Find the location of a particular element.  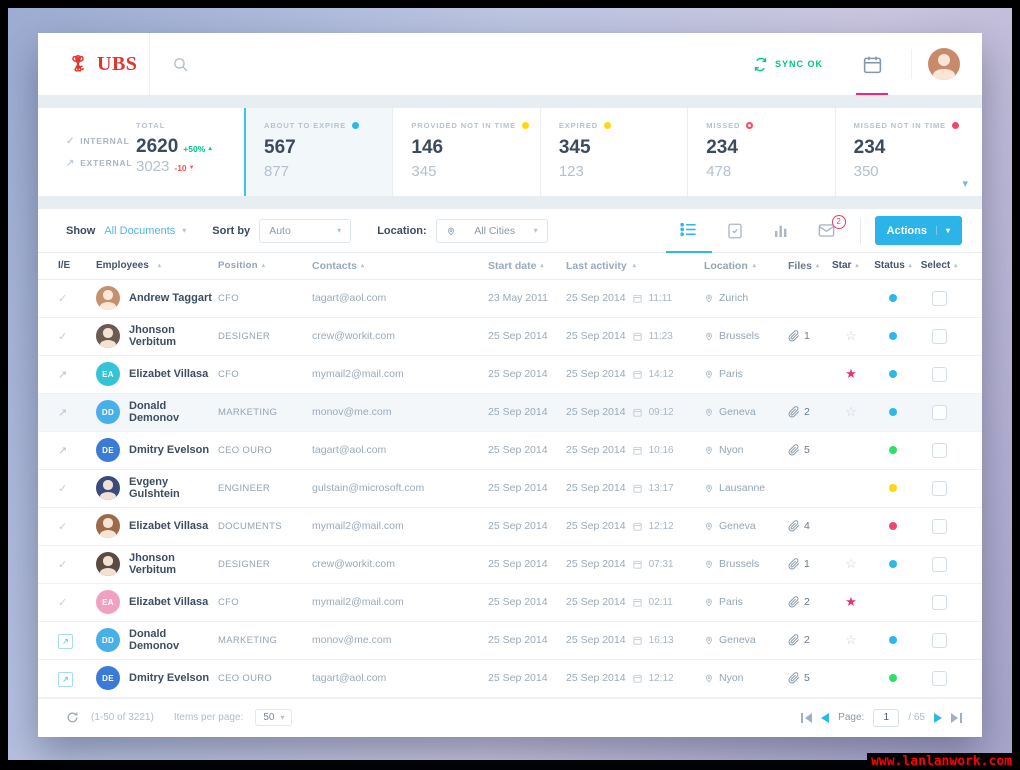

external-legend: ↗ EXTERNAL is located at coordinates (99, 163).